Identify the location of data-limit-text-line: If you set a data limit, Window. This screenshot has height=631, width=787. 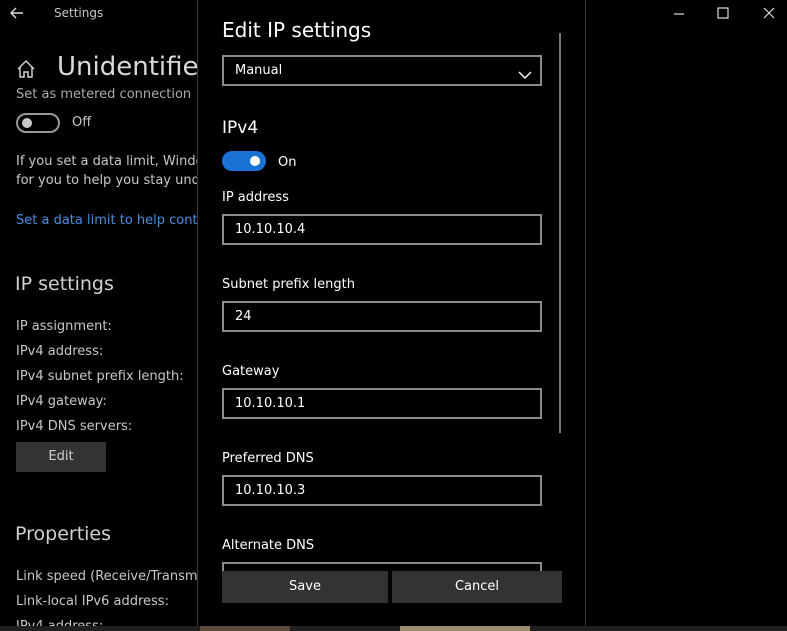
(115, 161).